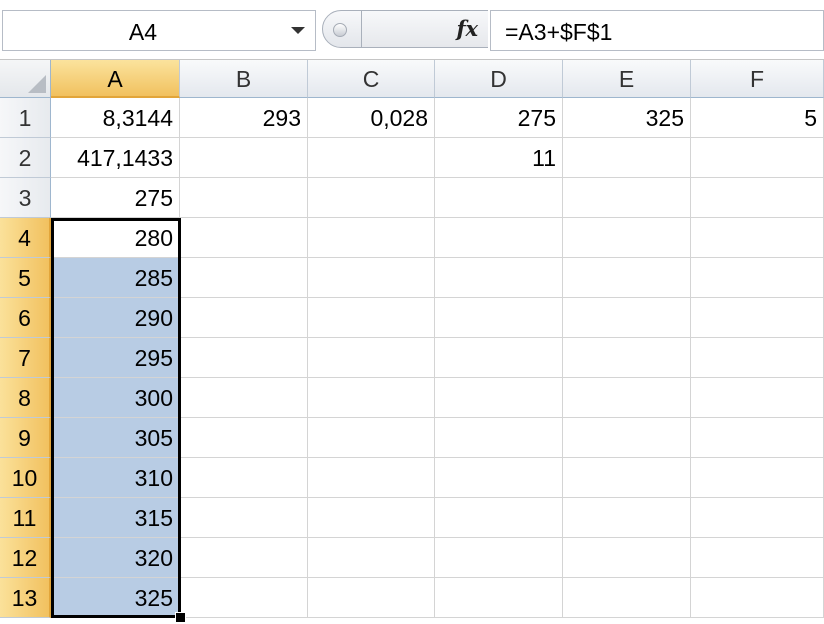 This screenshot has width=824, height=624. Describe the element at coordinates (115, 478) in the screenshot. I see `cell-a10: 310` at that location.